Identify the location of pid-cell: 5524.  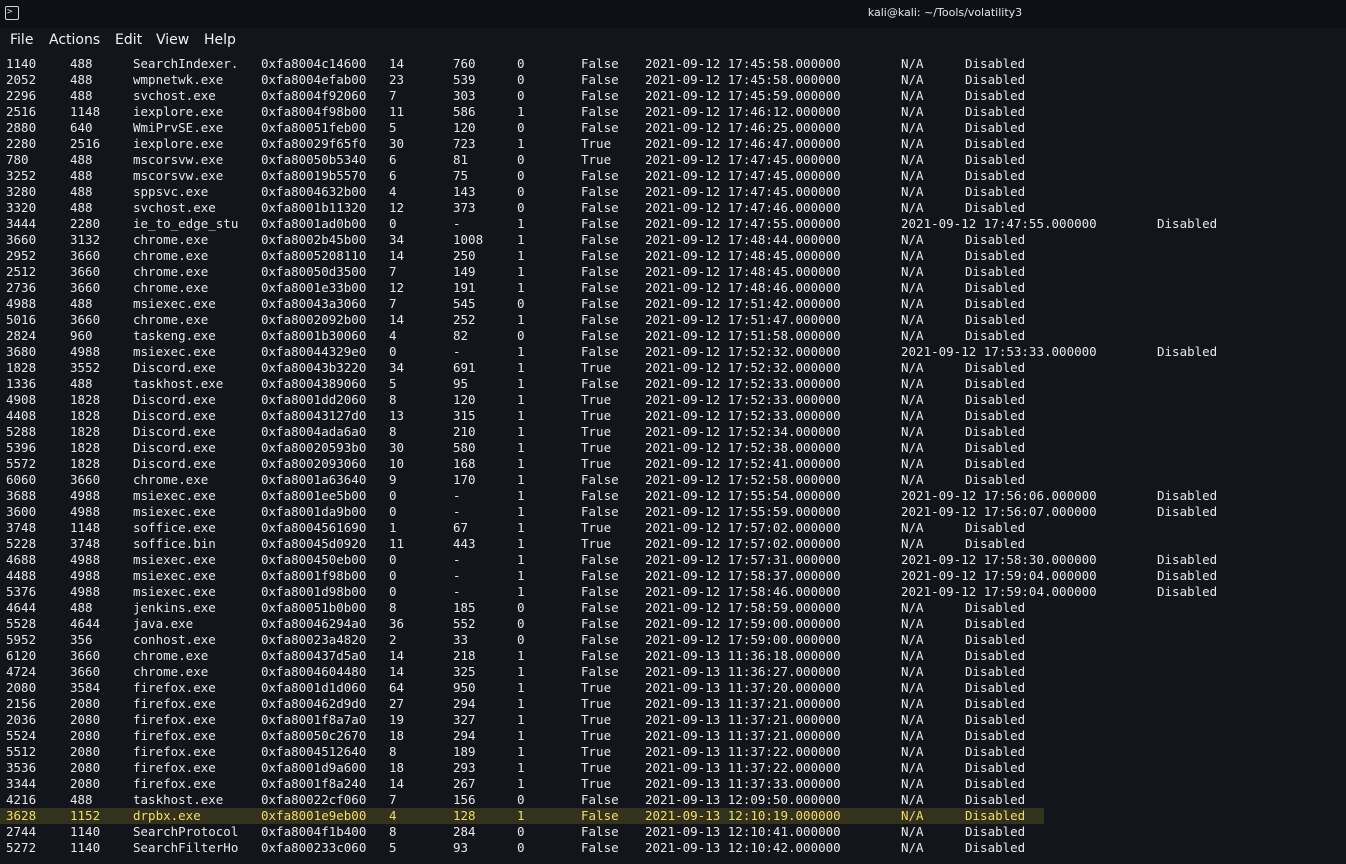
(21, 735).